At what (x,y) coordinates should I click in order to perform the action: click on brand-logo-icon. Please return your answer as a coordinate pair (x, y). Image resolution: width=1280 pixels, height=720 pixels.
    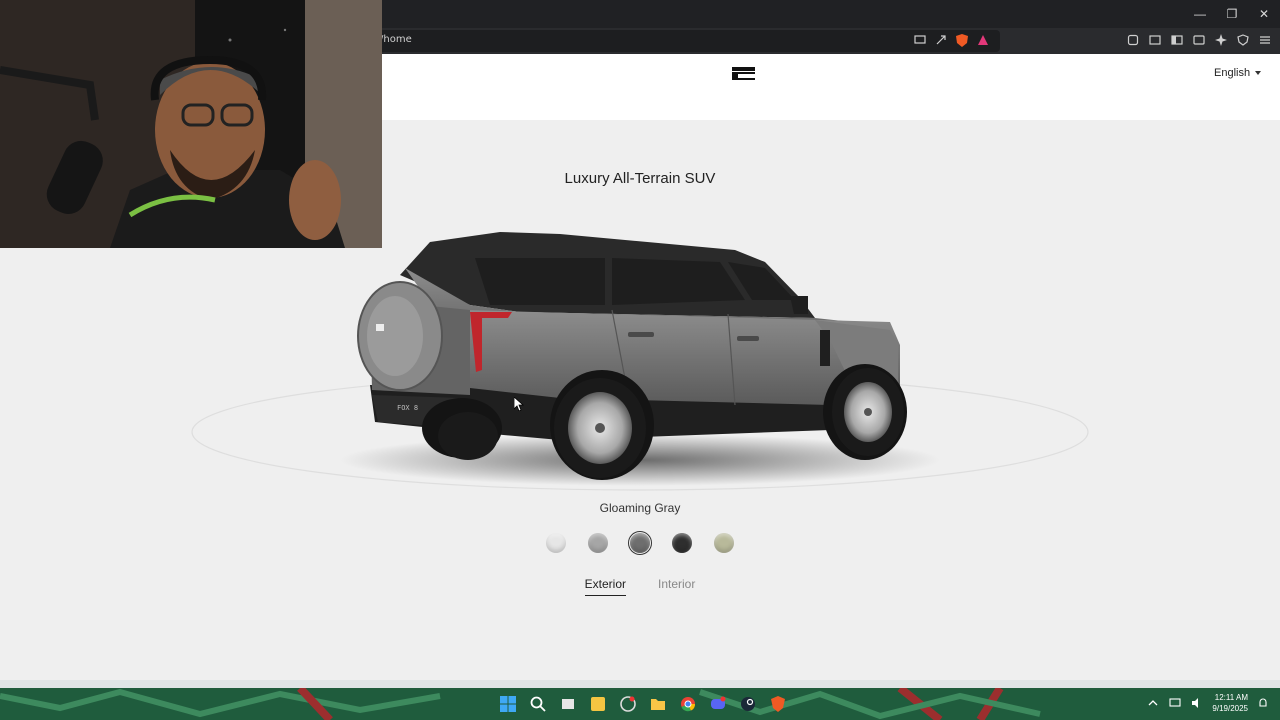
    Looking at the image, I should click on (743, 73).